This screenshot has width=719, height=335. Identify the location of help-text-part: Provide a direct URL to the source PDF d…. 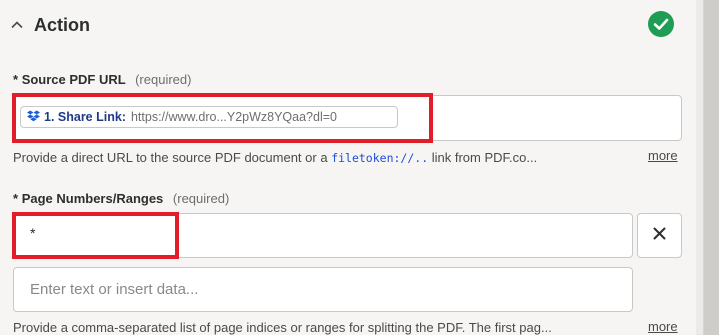
(170, 157).